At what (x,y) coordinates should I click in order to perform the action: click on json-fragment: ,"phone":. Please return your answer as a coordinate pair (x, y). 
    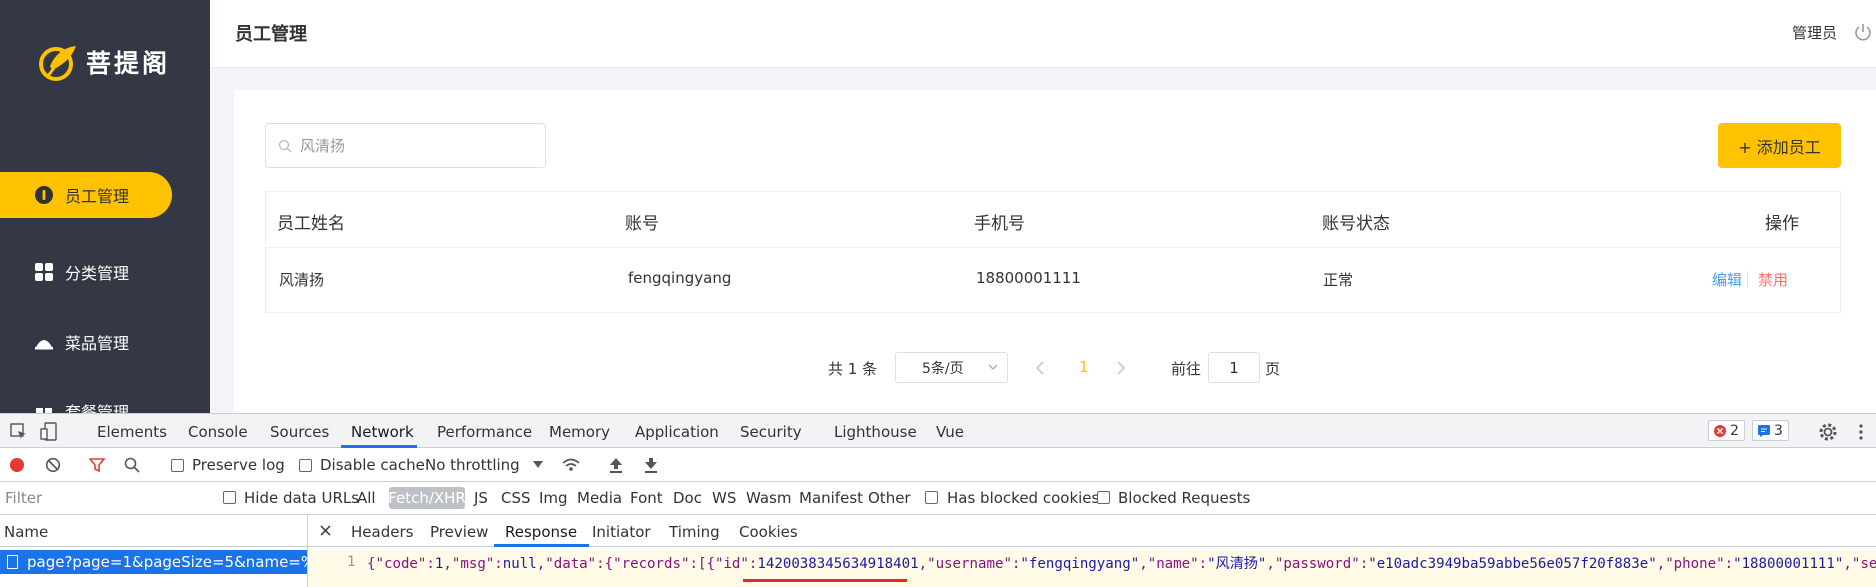
    Looking at the image, I should click on (1695, 564).